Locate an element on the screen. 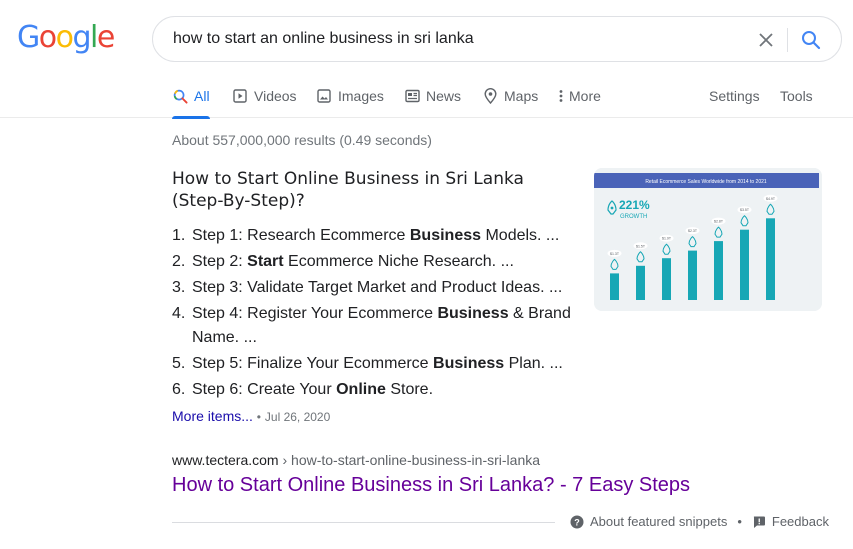  snippet-step: 6. Step 6: Create Your Online Store. is located at coordinates (377, 390).